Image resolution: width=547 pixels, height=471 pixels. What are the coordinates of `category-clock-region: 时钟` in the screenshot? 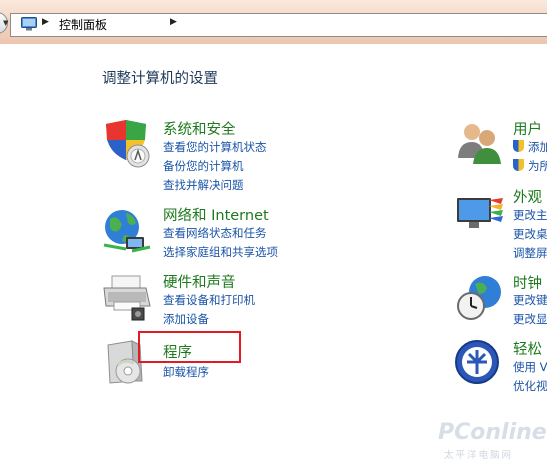 It's located at (527, 282).